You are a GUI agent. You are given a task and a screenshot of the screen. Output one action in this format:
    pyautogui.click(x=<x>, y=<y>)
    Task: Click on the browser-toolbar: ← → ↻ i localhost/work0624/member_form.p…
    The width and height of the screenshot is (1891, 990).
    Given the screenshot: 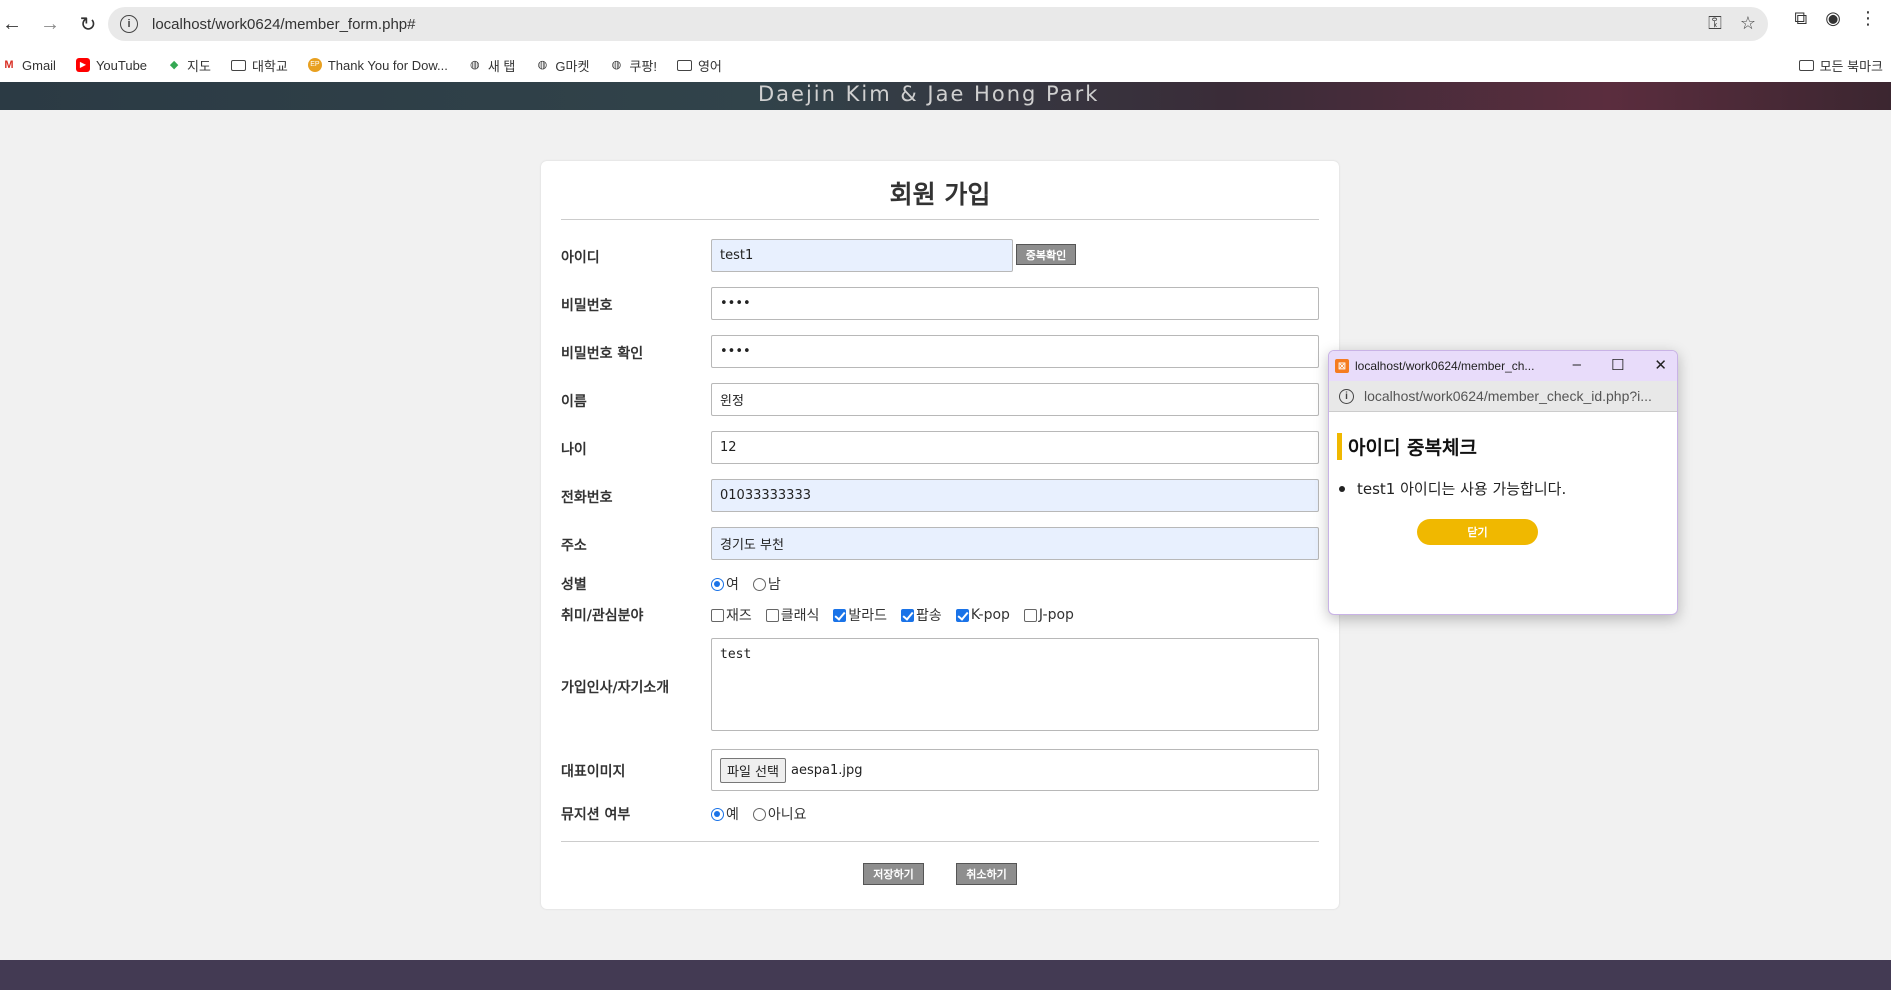 What is the action you would take?
    pyautogui.click(x=945, y=24)
    